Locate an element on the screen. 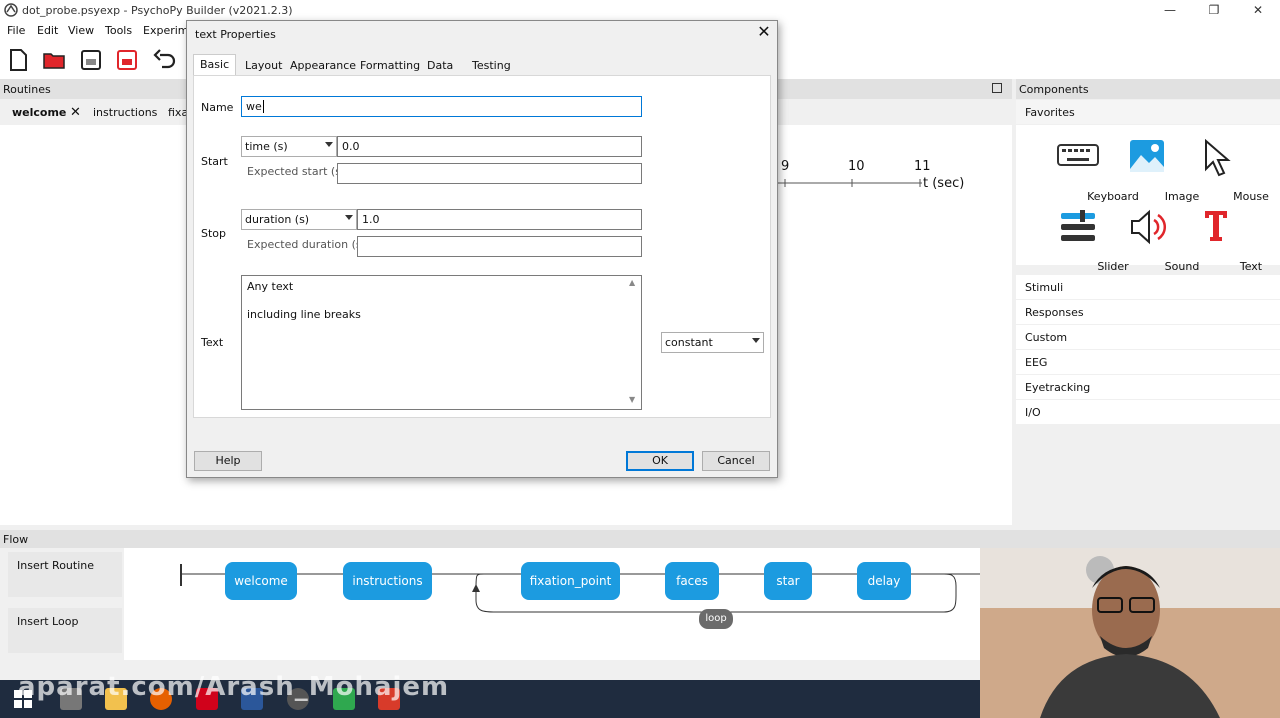  minimize-icon: — is located at coordinates (1170, 10).